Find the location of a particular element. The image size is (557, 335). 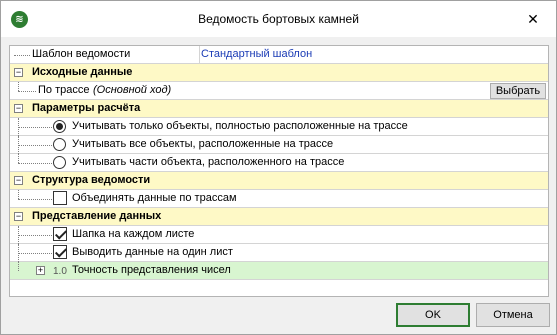

radio-object-parts is located at coordinates (59, 162).